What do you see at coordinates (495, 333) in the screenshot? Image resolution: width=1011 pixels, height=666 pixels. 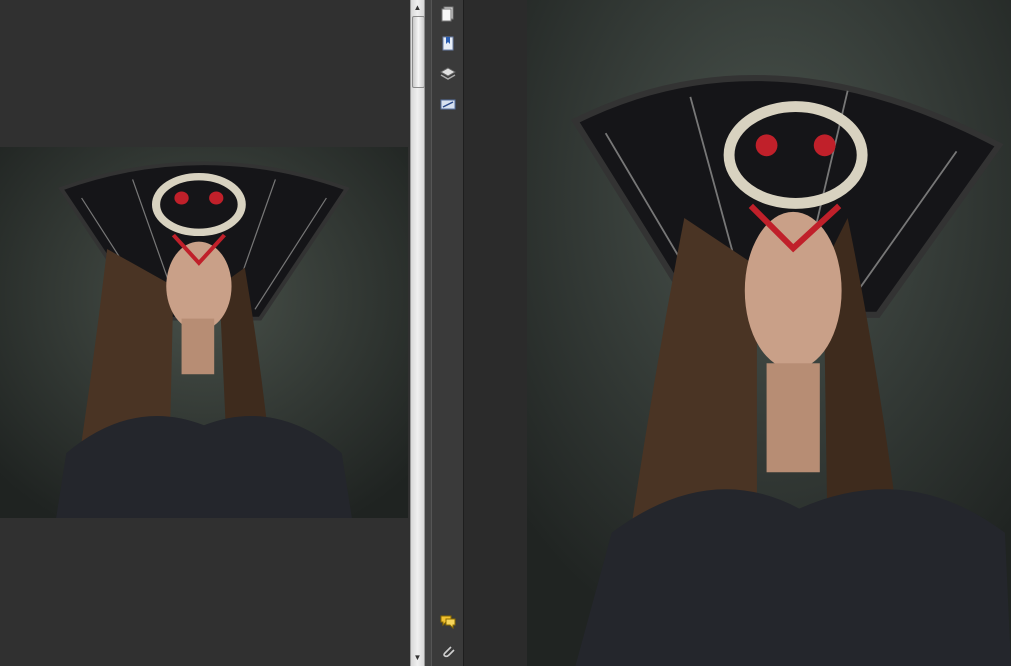 I see `right-document-margin` at bounding box center [495, 333].